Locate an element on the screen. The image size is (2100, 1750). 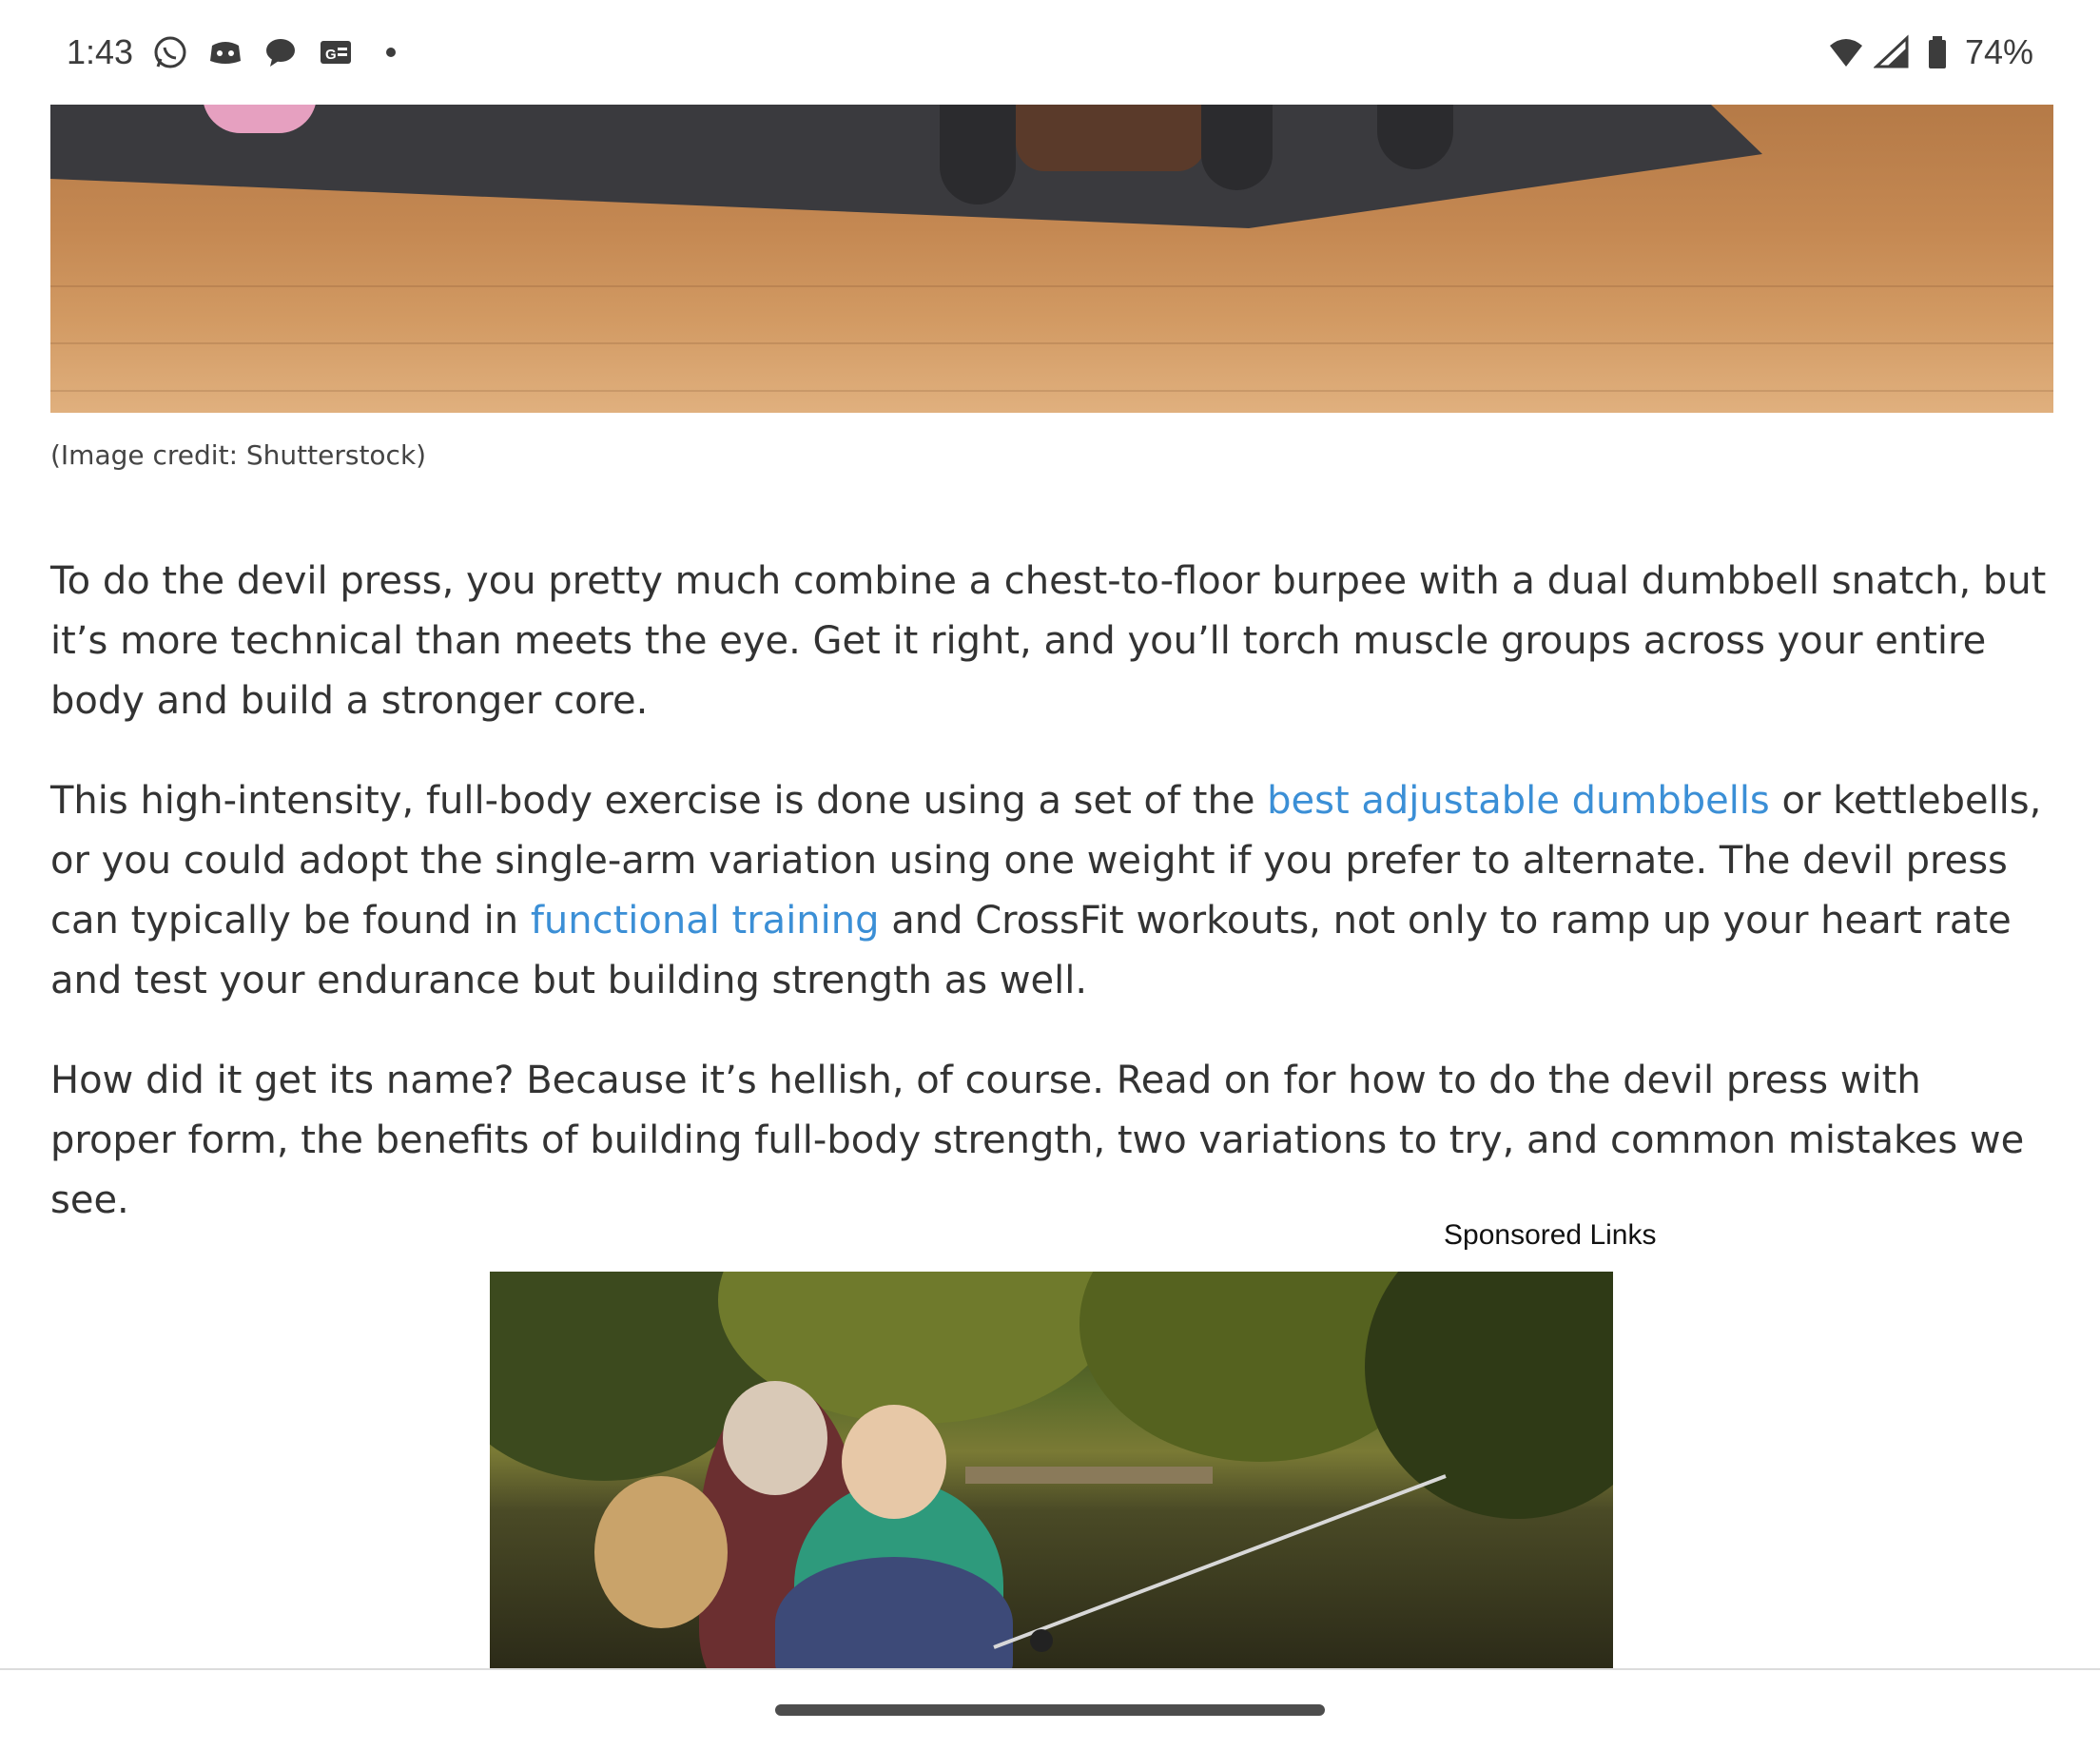
status-time: 1:43 is located at coordinates (100, 51).